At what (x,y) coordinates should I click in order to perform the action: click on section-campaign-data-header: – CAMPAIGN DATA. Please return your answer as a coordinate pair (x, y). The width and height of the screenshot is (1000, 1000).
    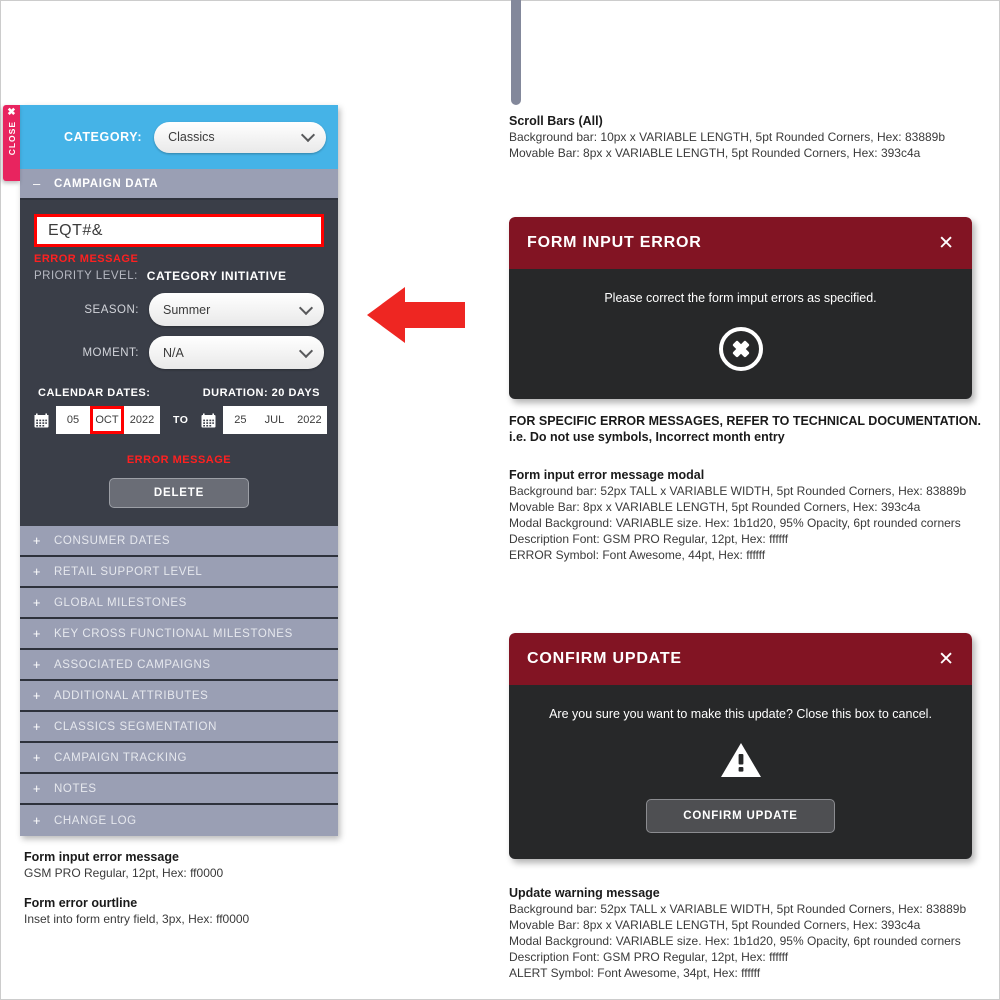
    Looking at the image, I should click on (179, 184).